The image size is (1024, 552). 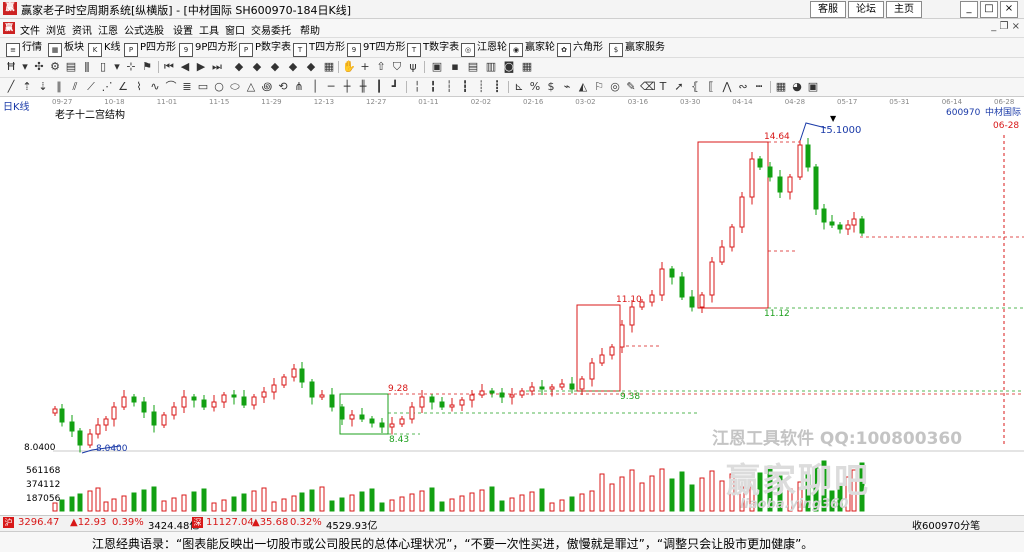 I want to click on wedge-icon: ⋀, so click(x=727, y=87).